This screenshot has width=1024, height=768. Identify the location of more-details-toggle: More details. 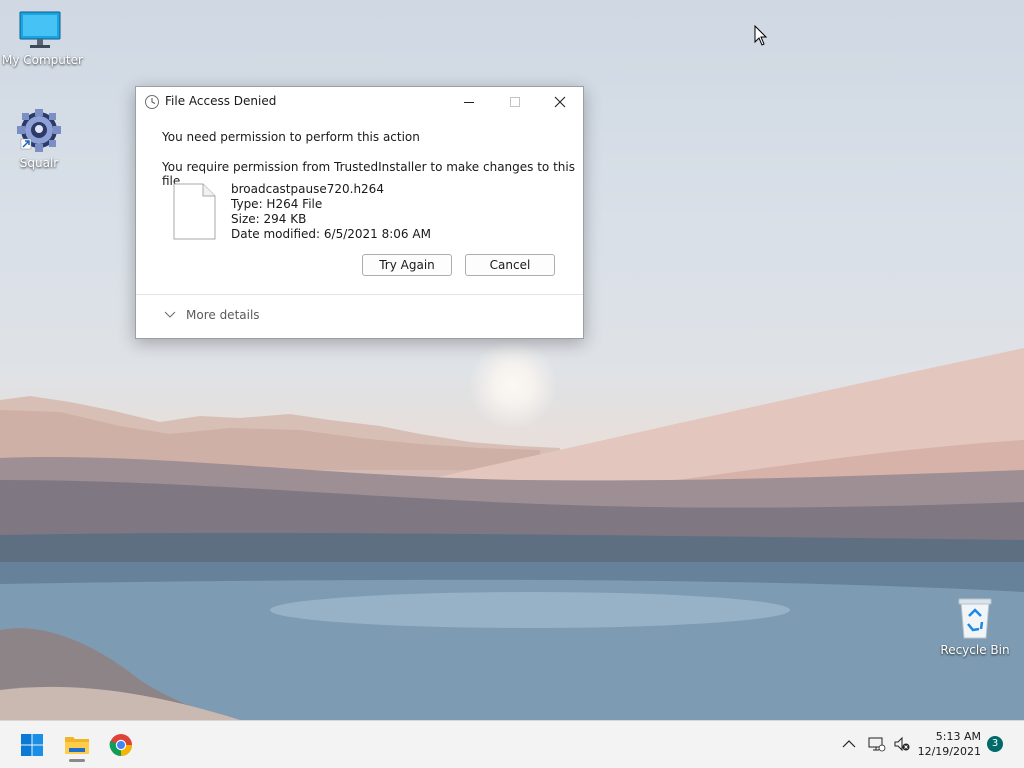
(212, 315).